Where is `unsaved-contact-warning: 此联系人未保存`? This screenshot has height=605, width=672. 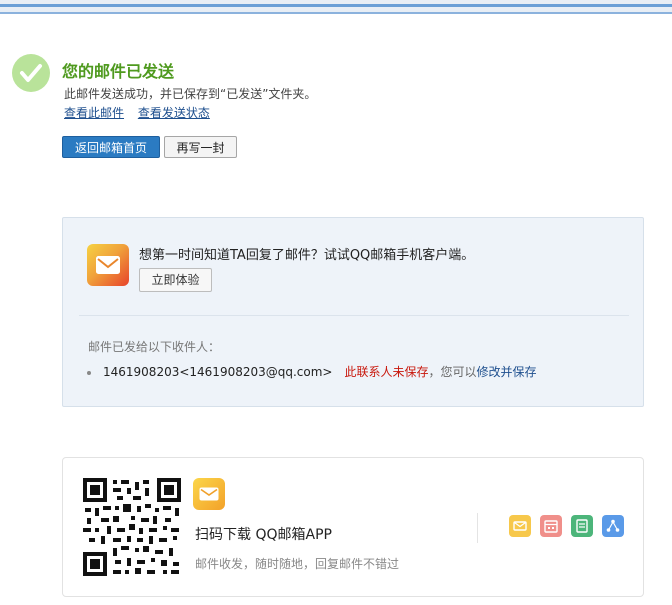 unsaved-contact-warning: 此联系人未保存 is located at coordinates (386, 372).